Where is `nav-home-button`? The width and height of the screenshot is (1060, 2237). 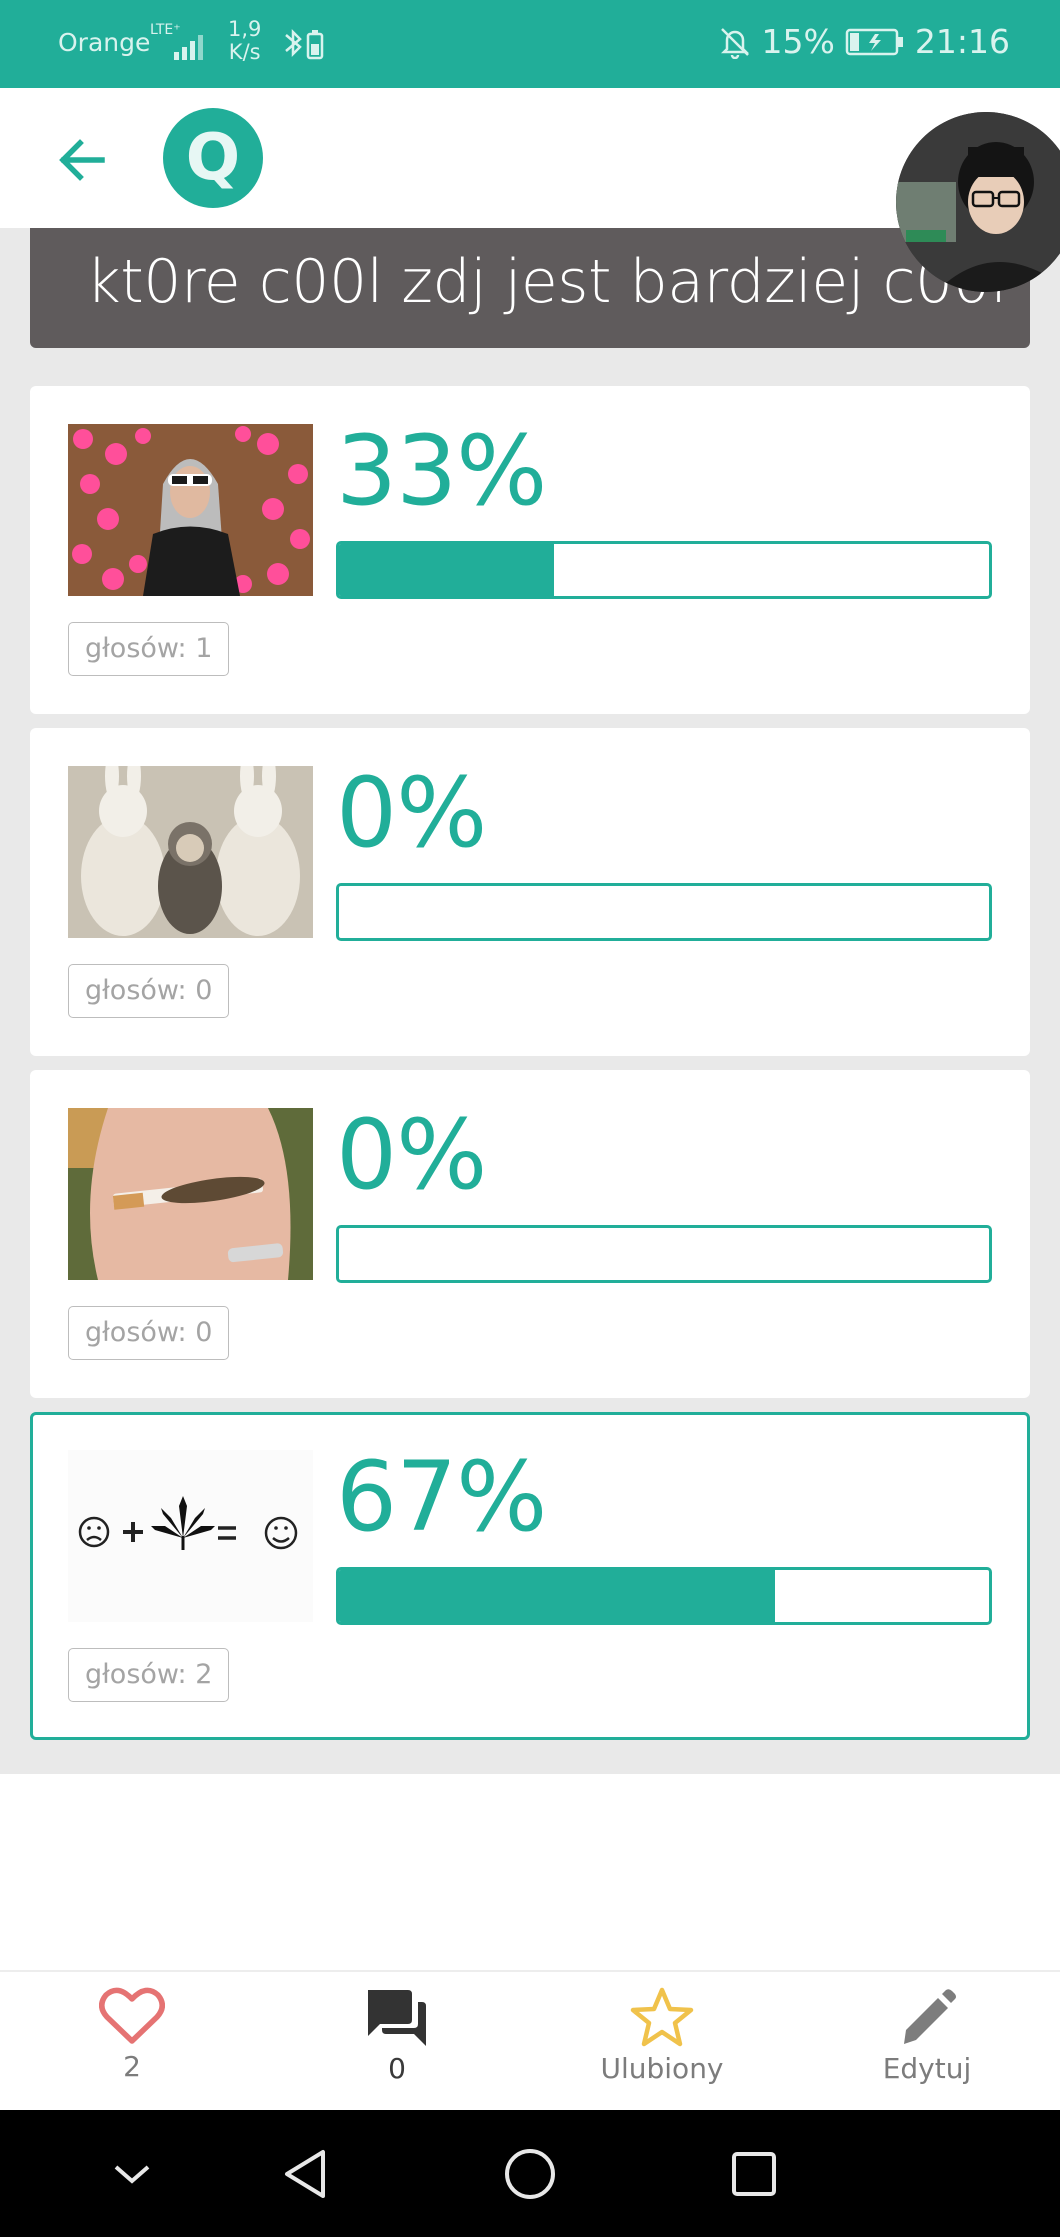
nav-home-button is located at coordinates (530, 2174).